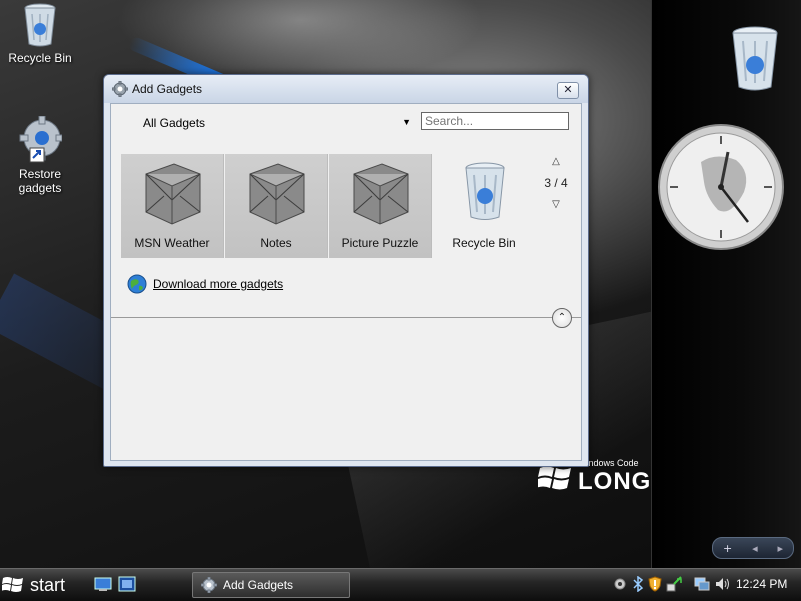 Image resolution: width=801 pixels, height=601 pixels. I want to click on download-more-gadgets: Download more gadgets, so click(205, 284).